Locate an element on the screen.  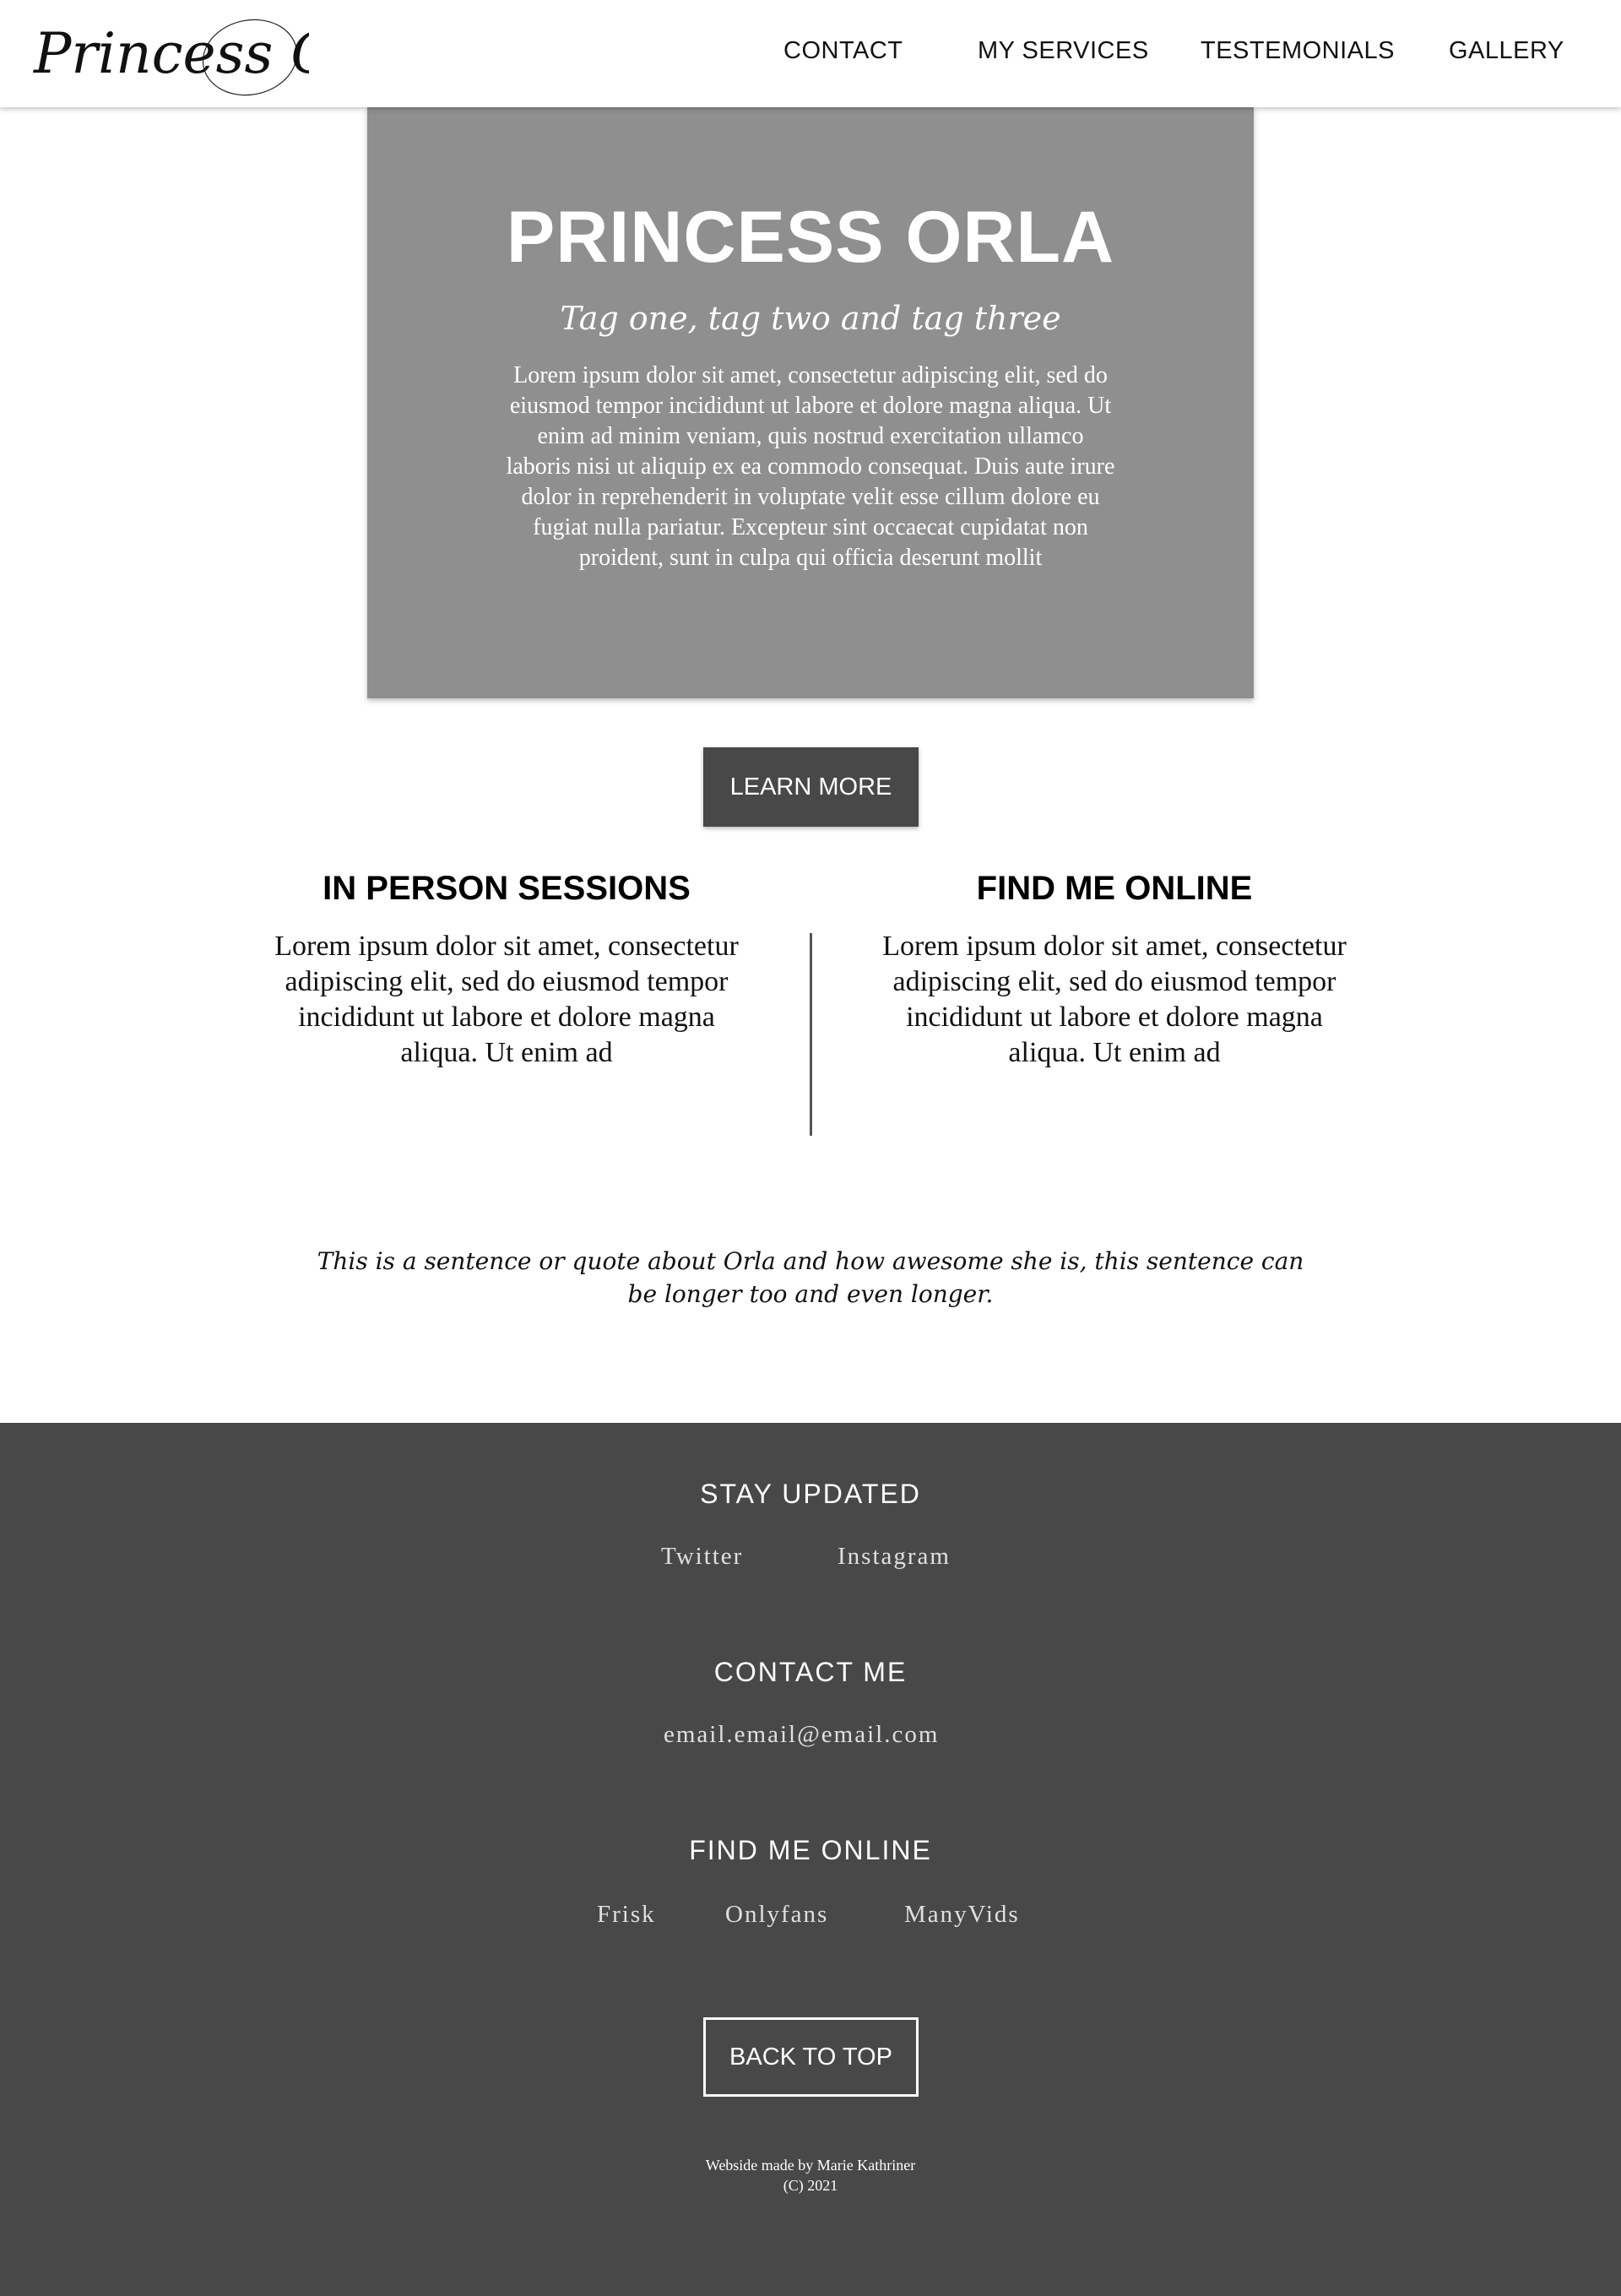
twitter-link: Twitter is located at coordinates (702, 1557).